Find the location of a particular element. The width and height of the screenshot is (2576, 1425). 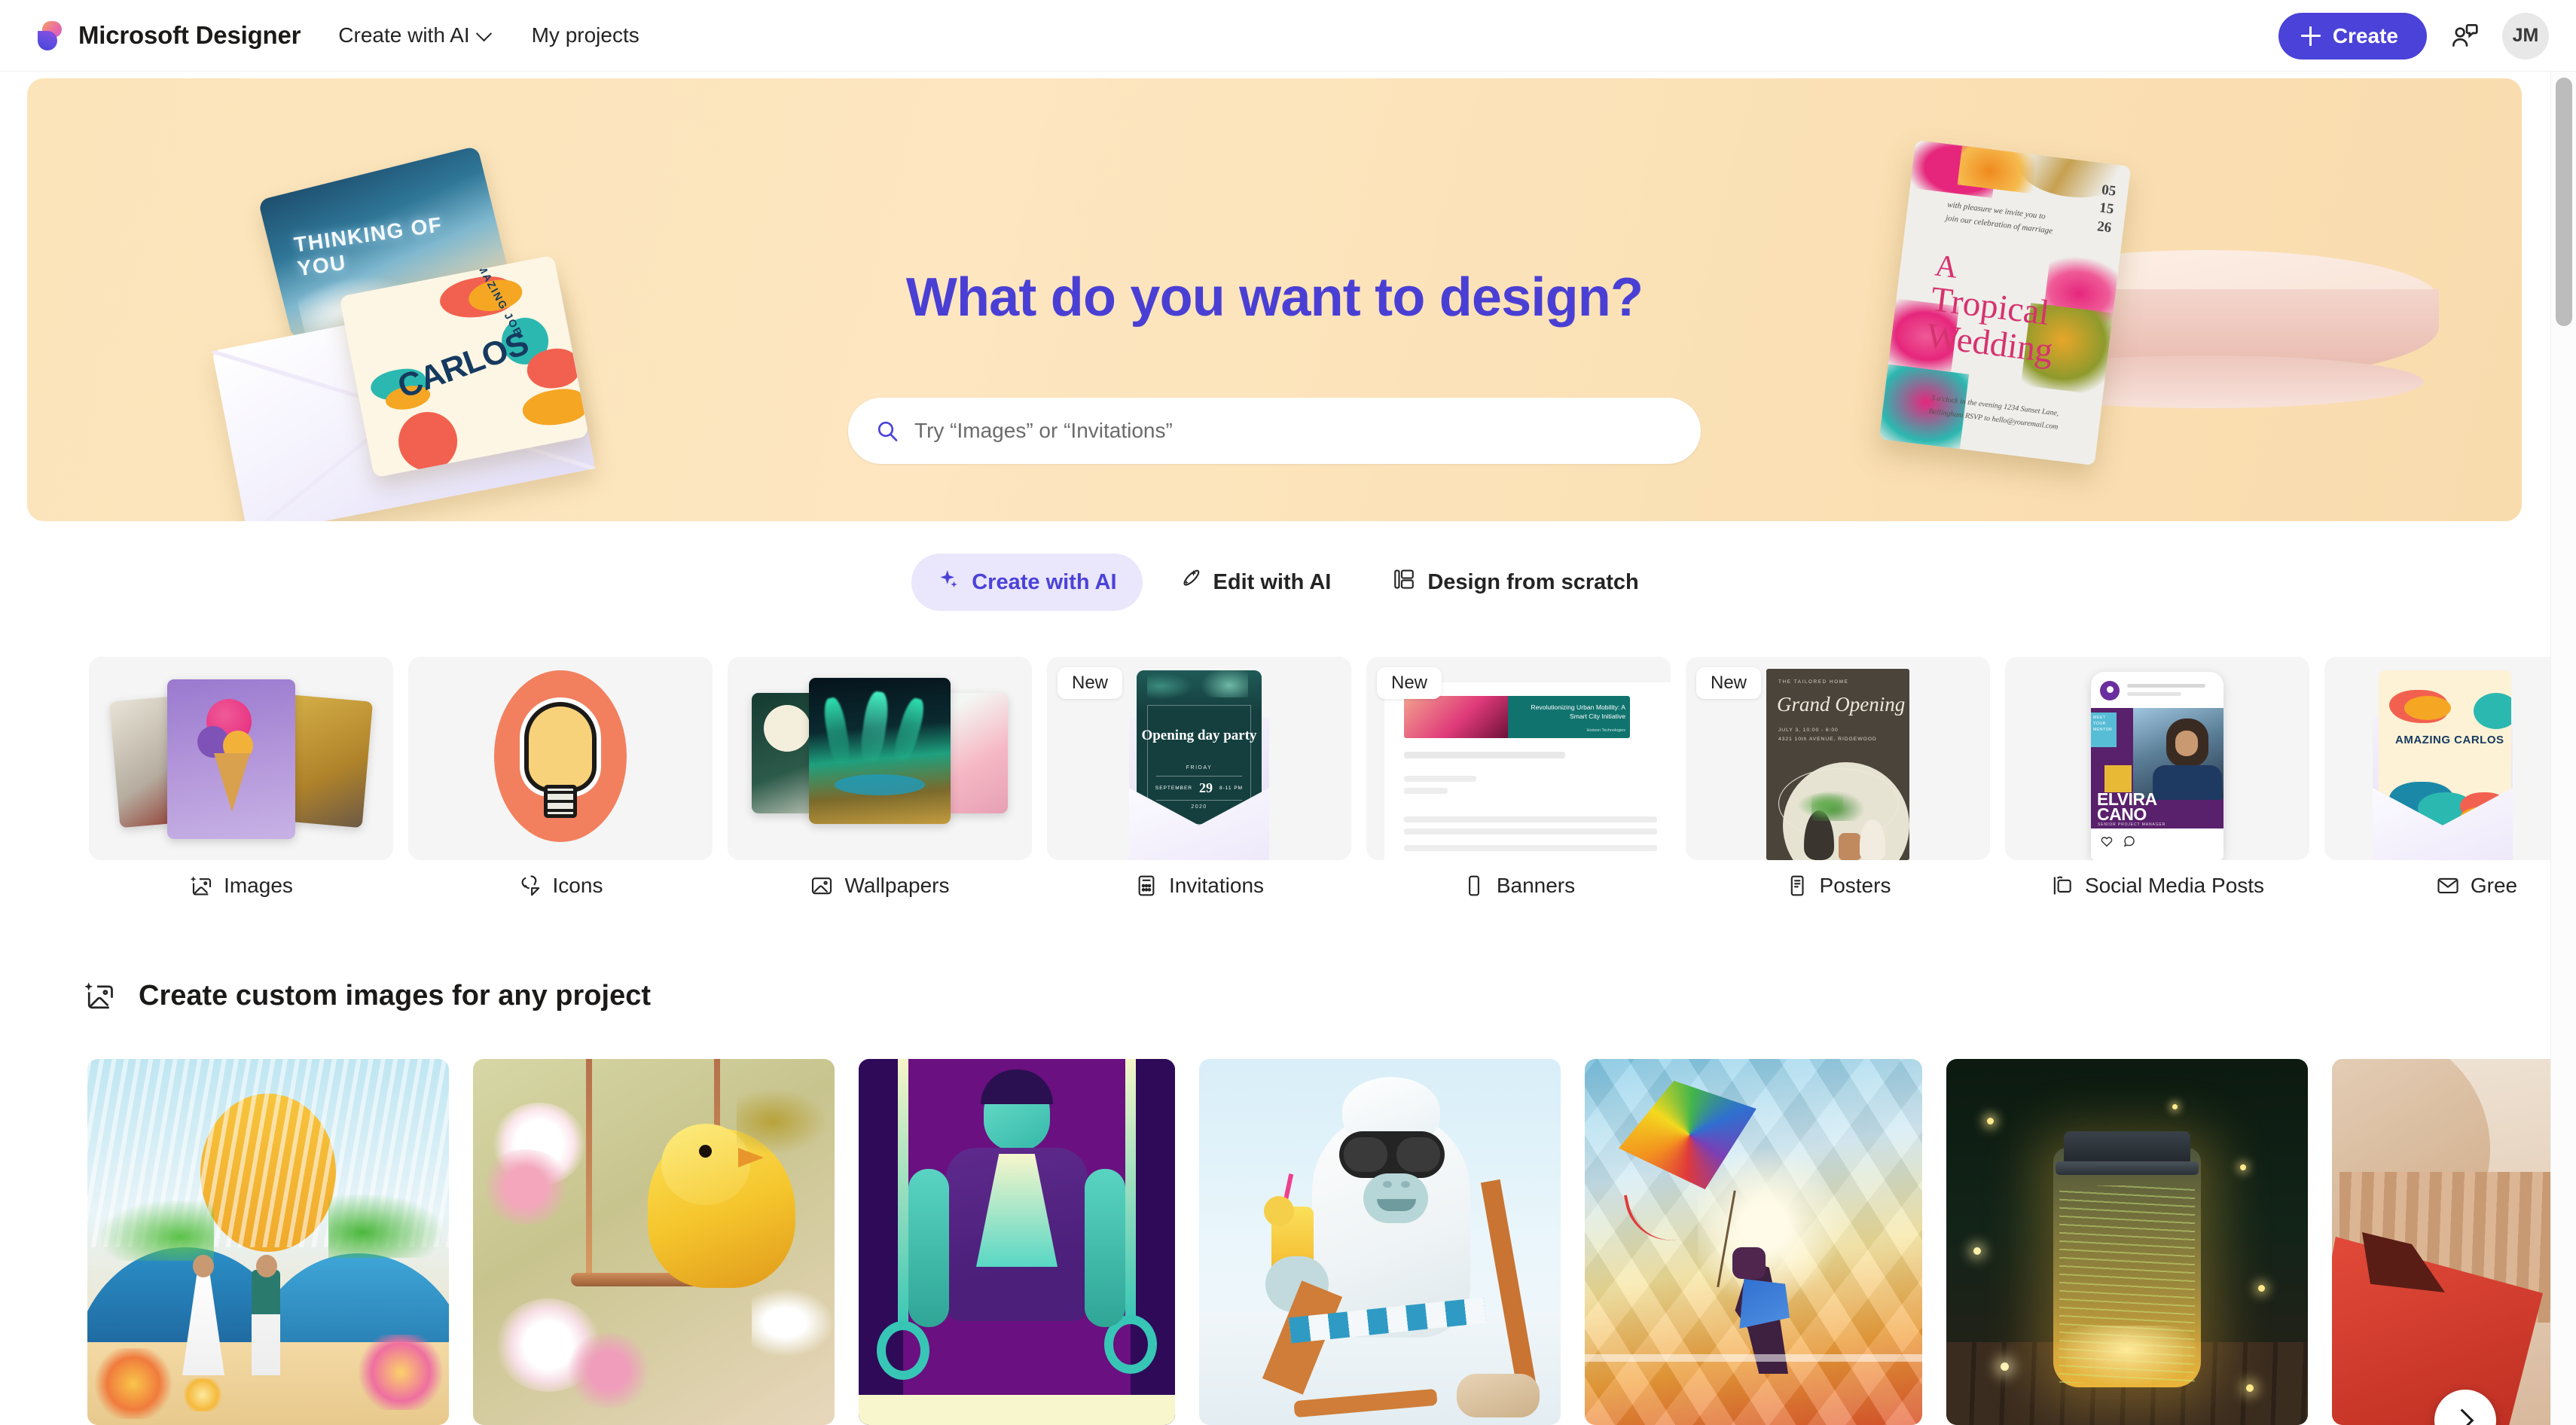

category-label-greeting-cards-text: Gree is located at coordinates (2494, 885).